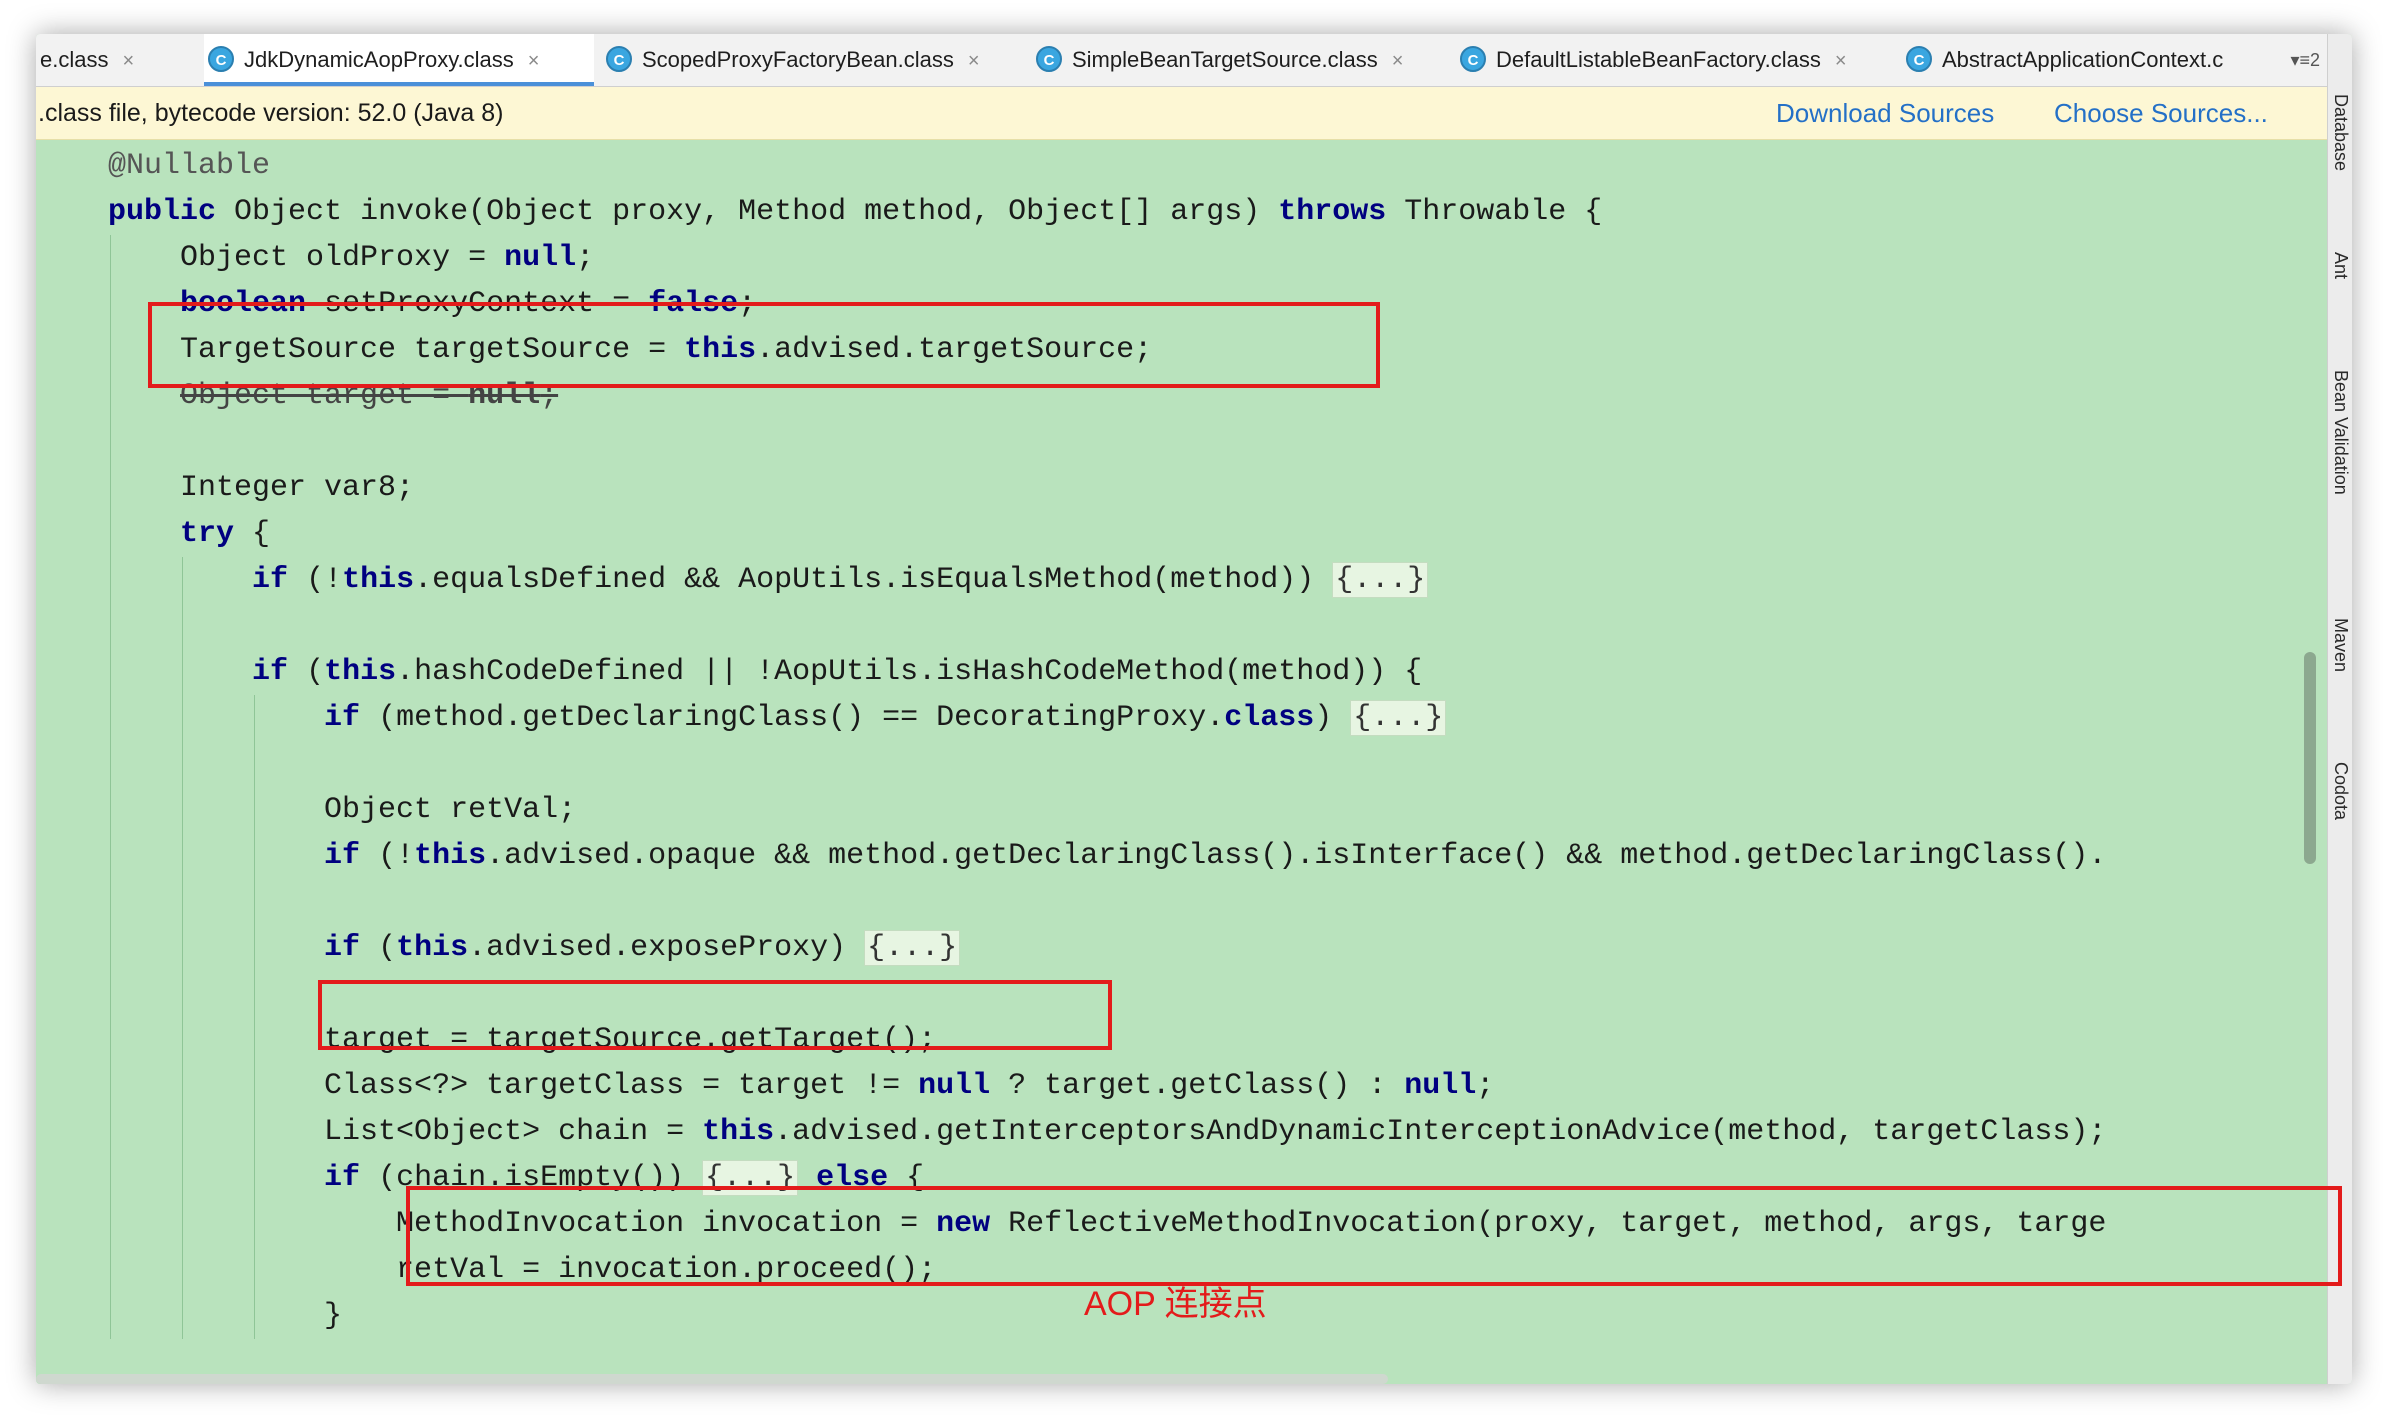 The image size is (2388, 1422). Describe the element at coordinates (2340, 432) in the screenshot. I see `tool-window-bean-validation: Bean Validation` at that location.